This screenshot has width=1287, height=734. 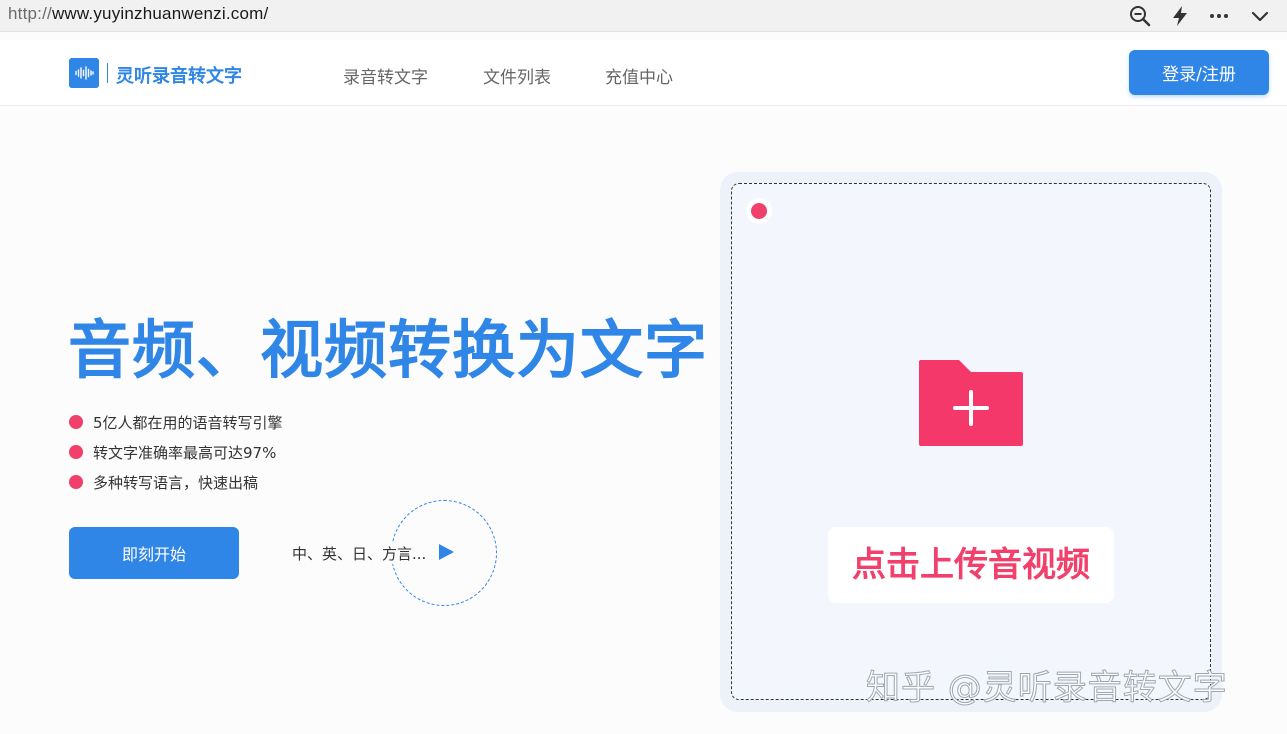 I want to click on site-header: 灵听录音转文字 录音转文字 文件列表 充值中心 登录/注册, so click(x=643, y=73).